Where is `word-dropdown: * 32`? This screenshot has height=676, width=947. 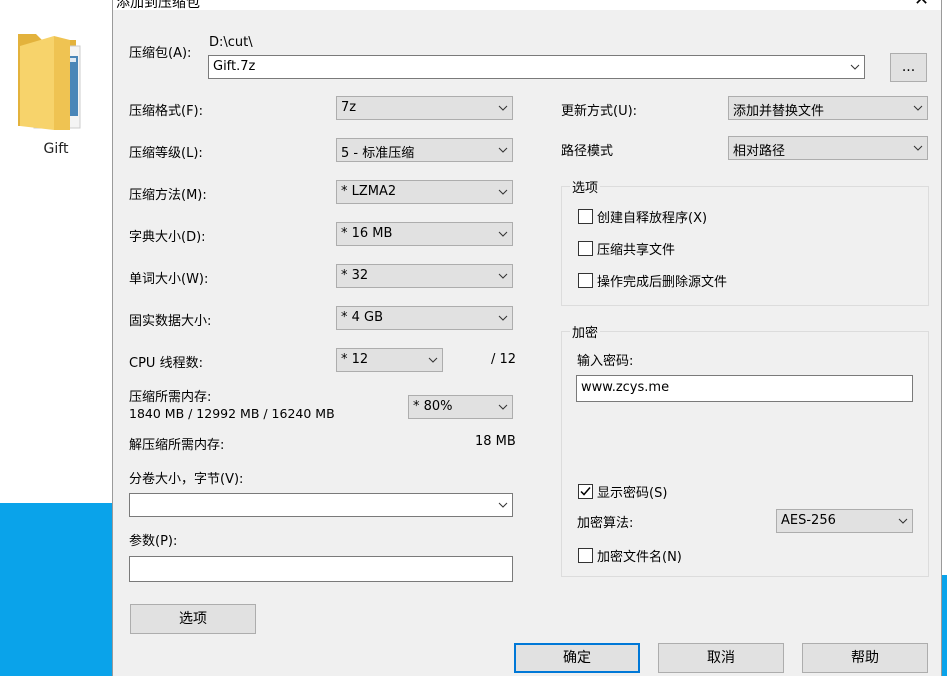
word-dropdown: * 32 is located at coordinates (424, 276).